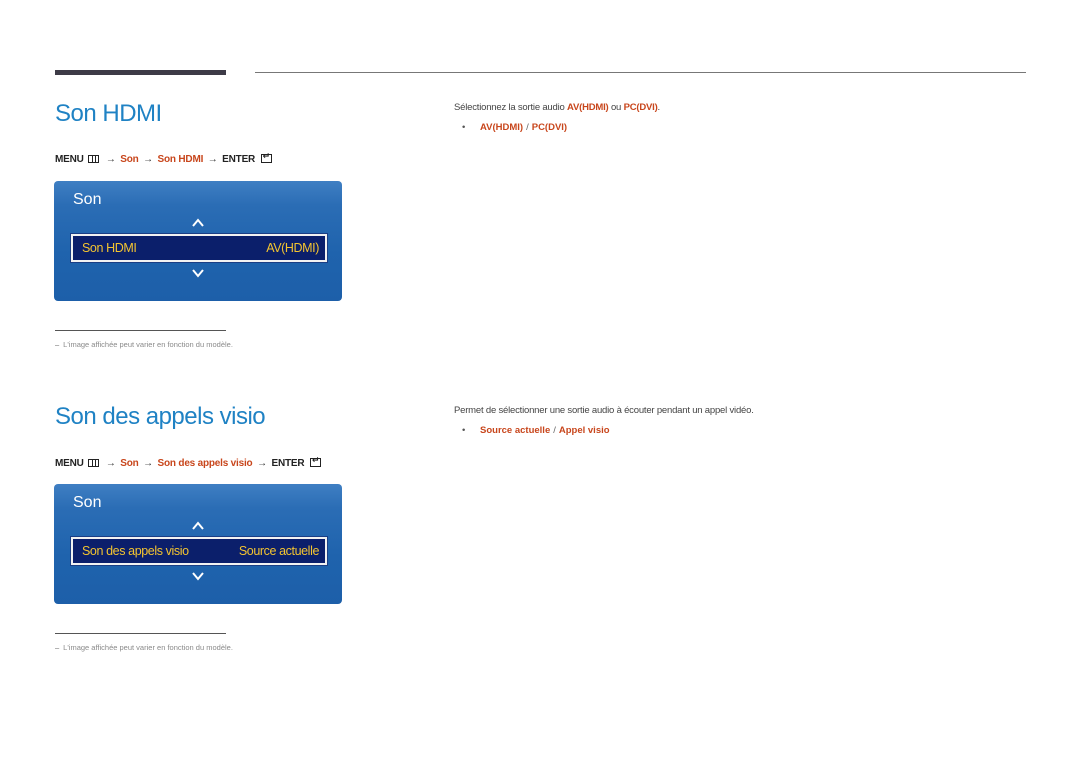 The height and width of the screenshot is (763, 1080). I want to click on header-rule-thick, so click(140, 72).